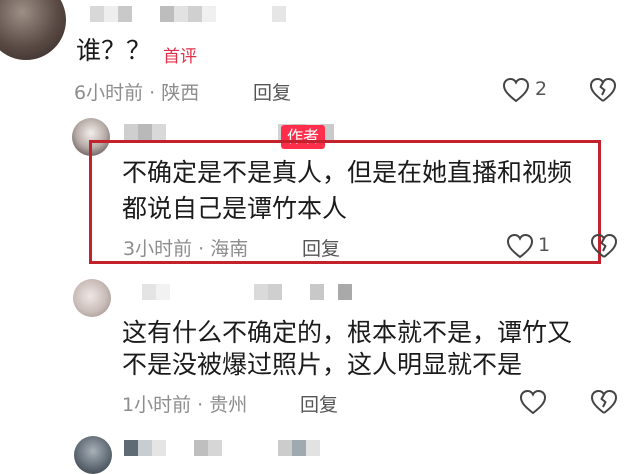  I want to click on comment-text-line-1: 这有什么不确定的，根本就不是，谭竹又, so click(347, 332).